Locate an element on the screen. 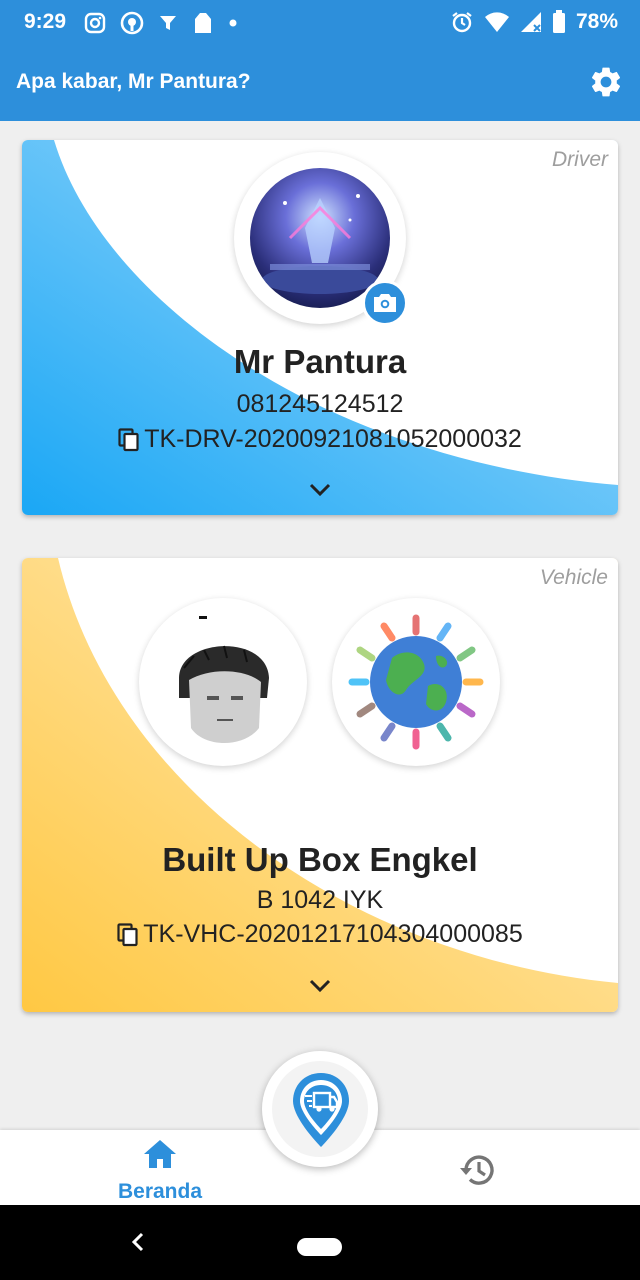 Image resolution: width=640 pixels, height=1280 pixels. filter-icon is located at coordinates (168, 23).